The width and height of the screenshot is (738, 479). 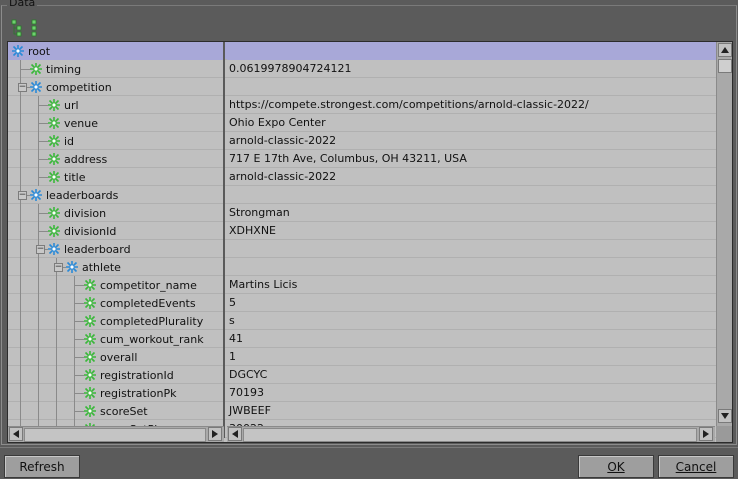 I want to click on tree-name-cell: title, so click(x=116, y=177).